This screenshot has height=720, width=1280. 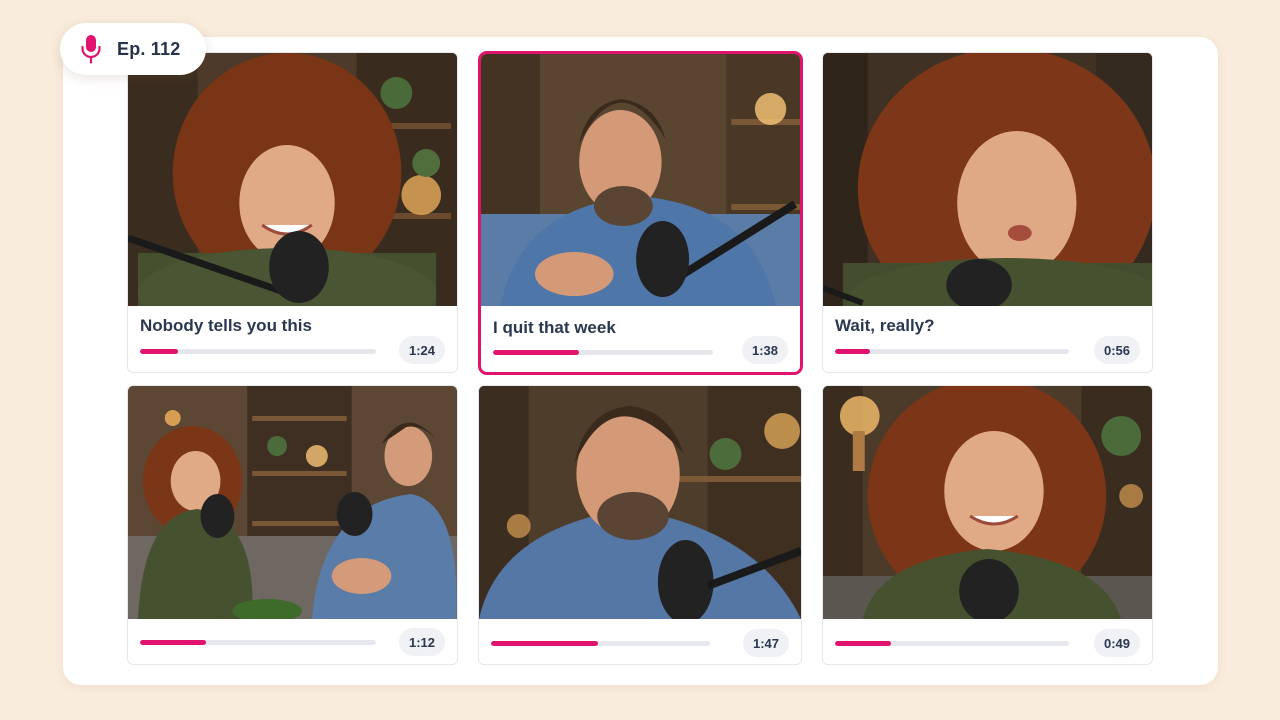 What do you see at coordinates (1116, 643) in the screenshot?
I see `clip-duration: 0:49` at bounding box center [1116, 643].